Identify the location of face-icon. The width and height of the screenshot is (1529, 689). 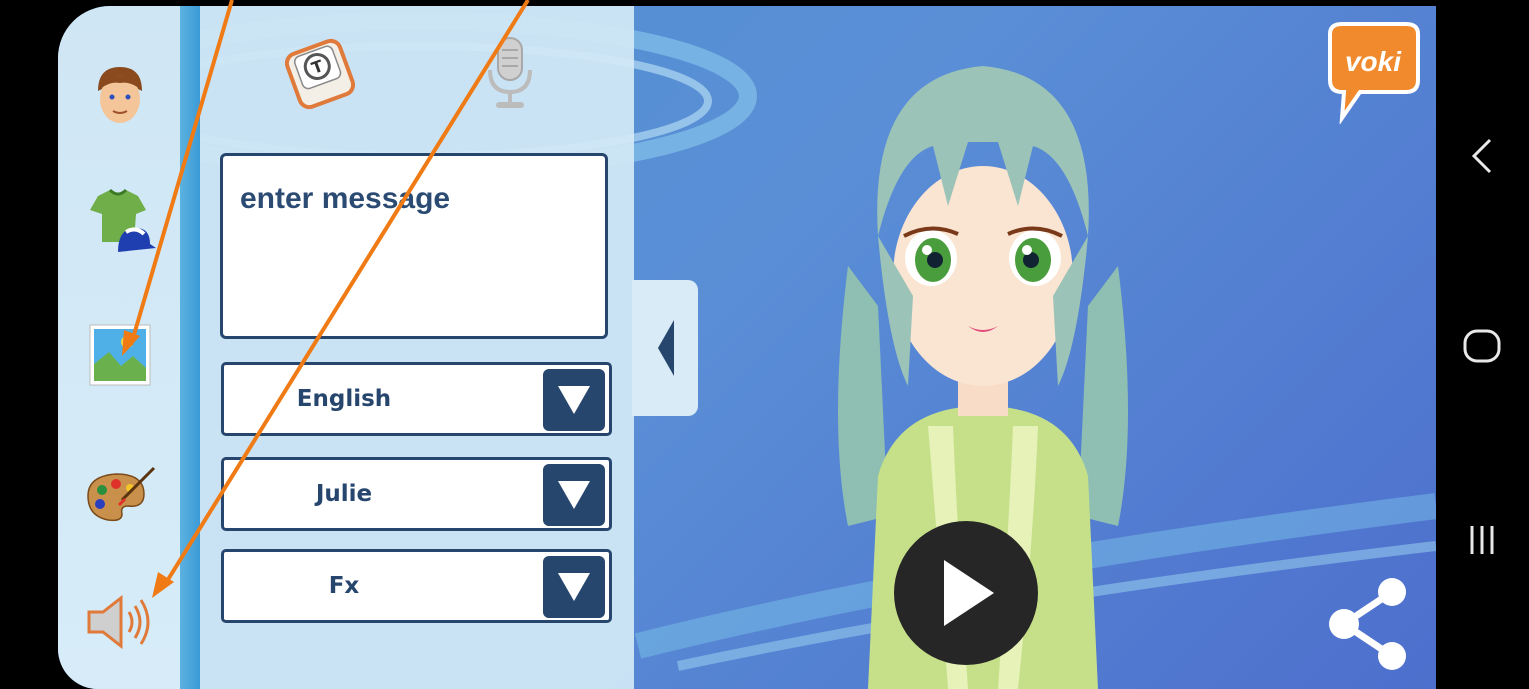
(120, 96).